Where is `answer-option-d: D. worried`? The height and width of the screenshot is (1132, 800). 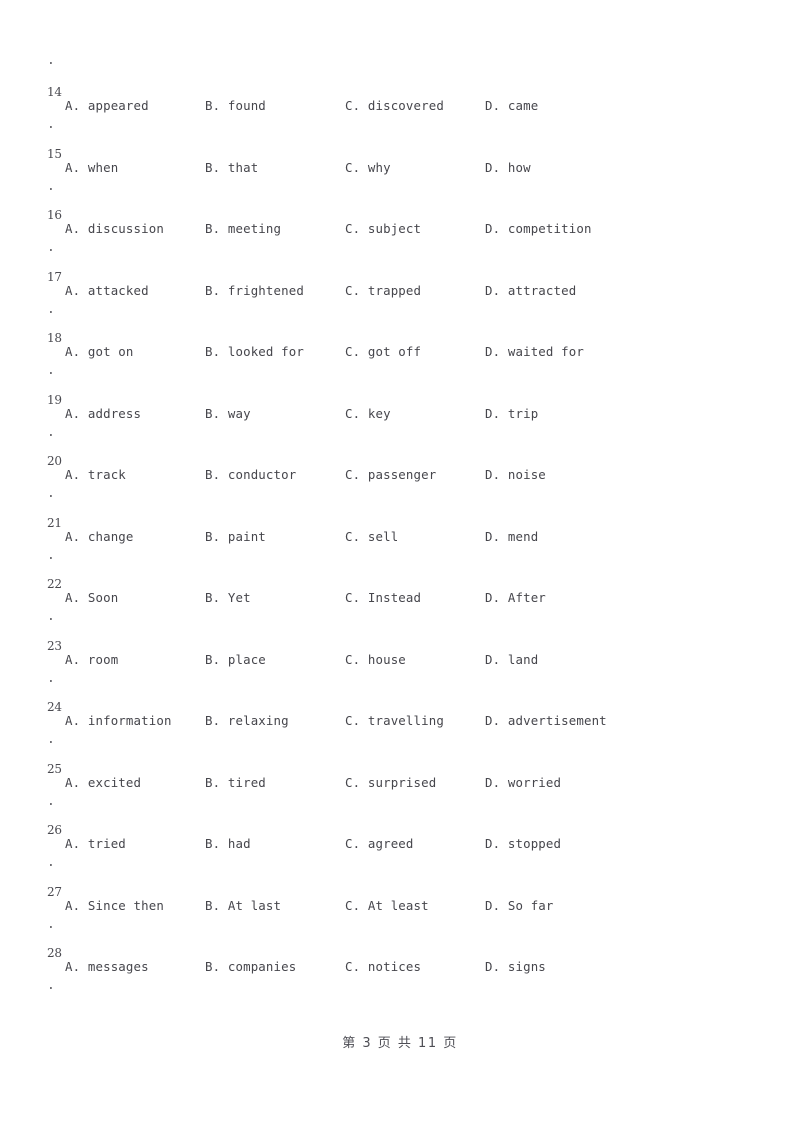
answer-option-d: D. worried is located at coordinates (523, 783).